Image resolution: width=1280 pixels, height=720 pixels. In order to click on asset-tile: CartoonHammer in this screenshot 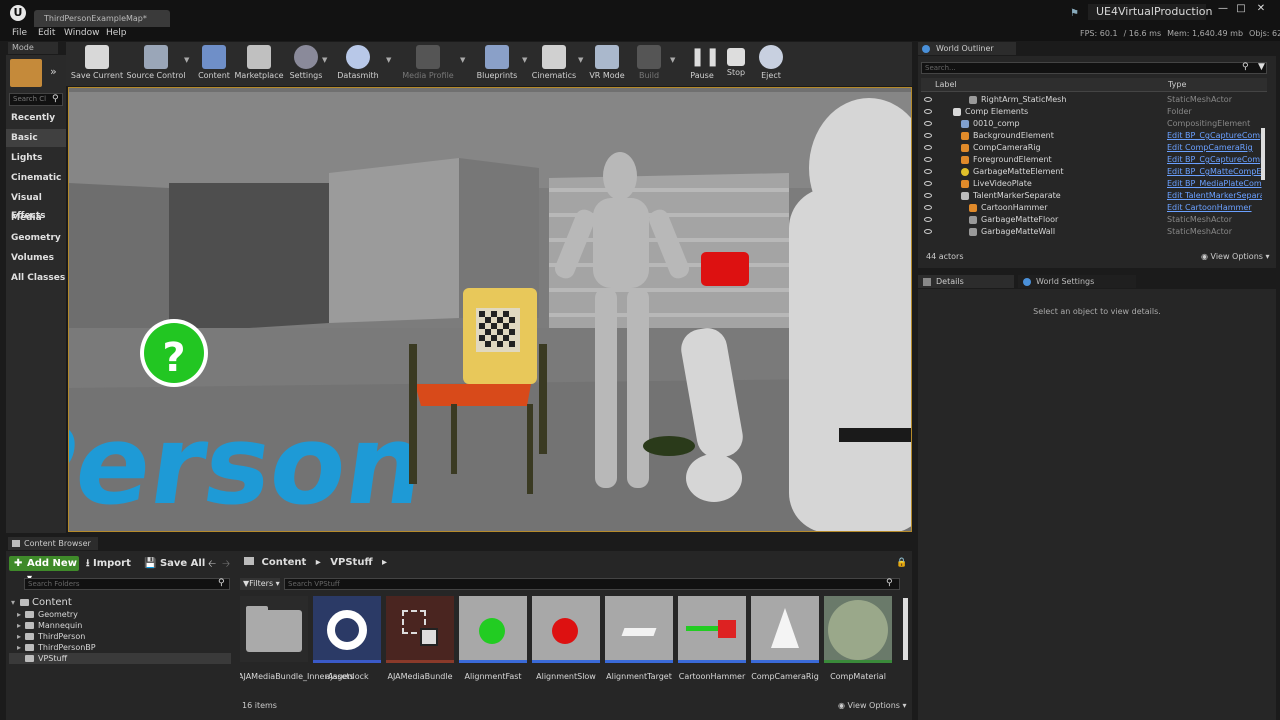, I will do `click(712, 646)`.